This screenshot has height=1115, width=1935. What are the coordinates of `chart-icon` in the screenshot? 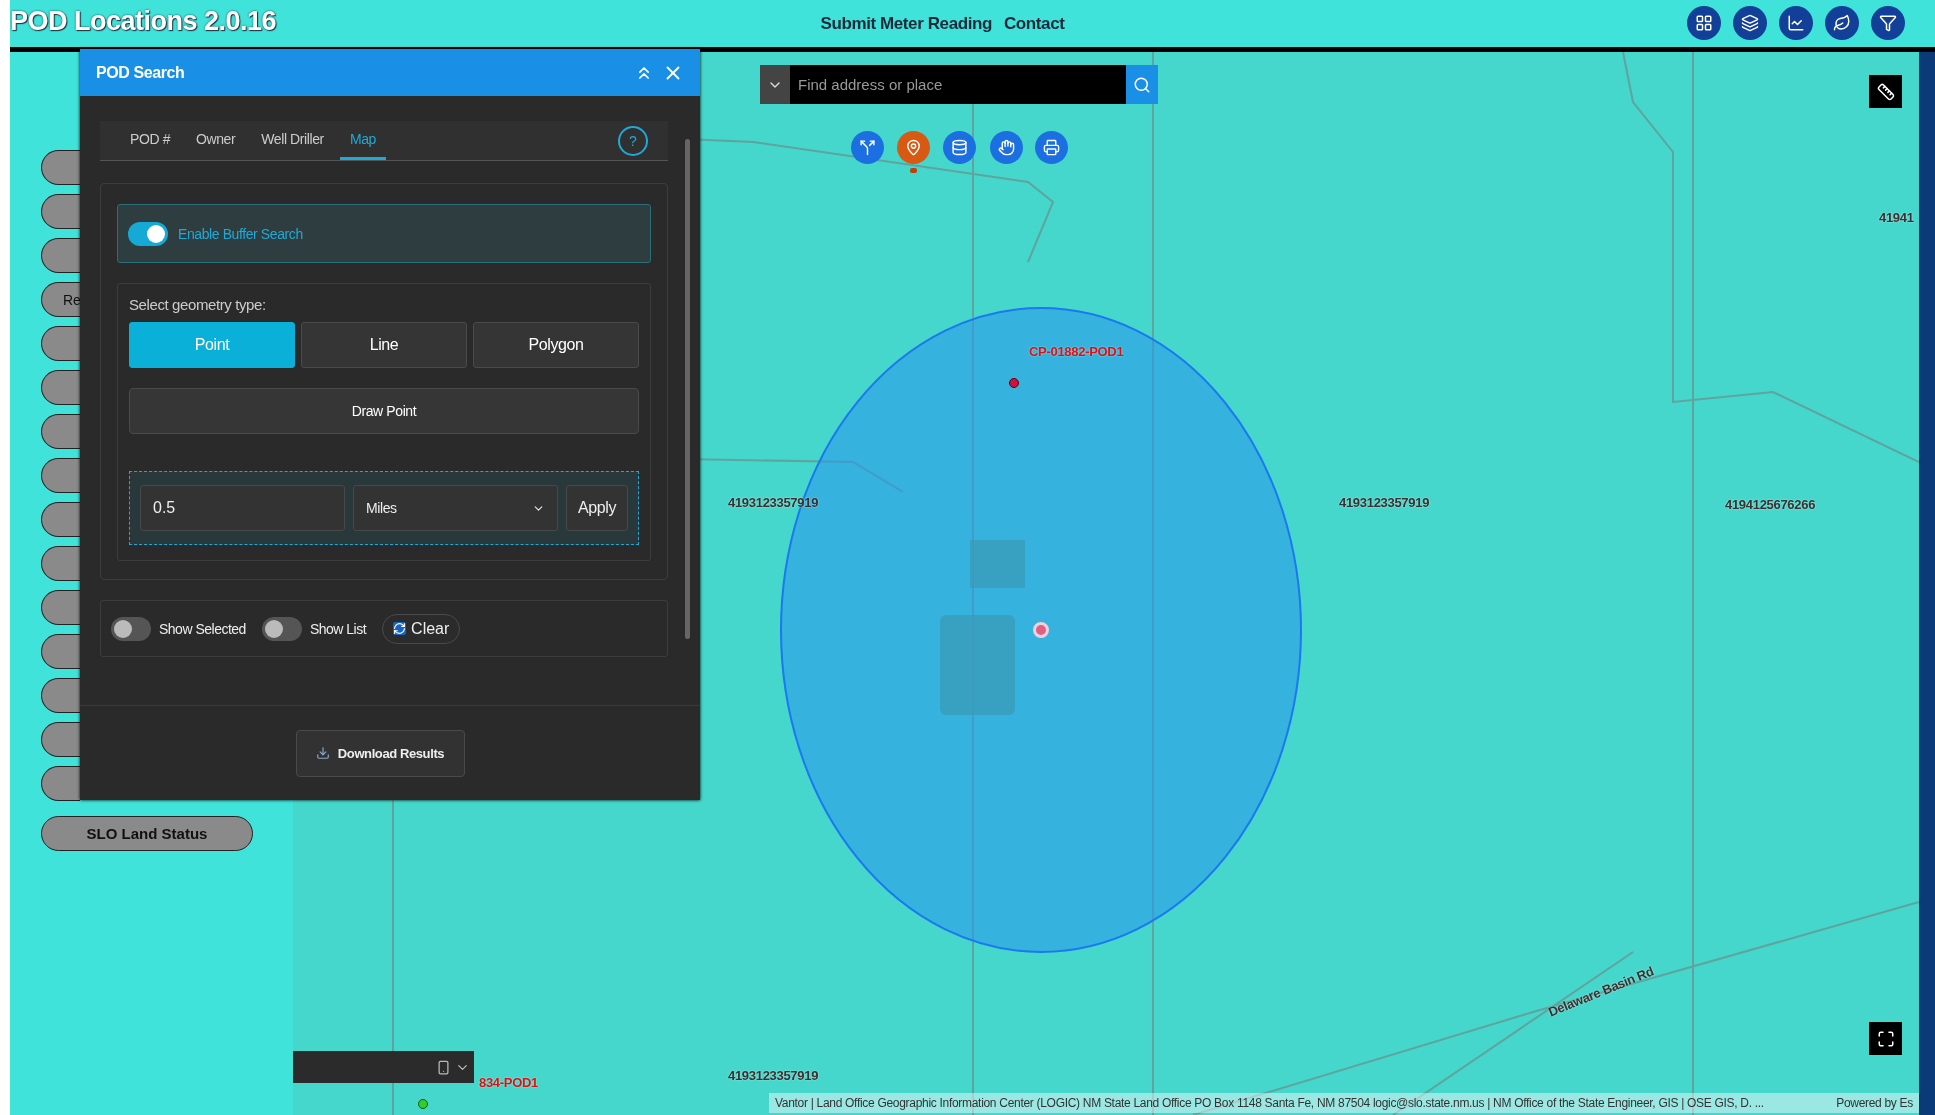 It's located at (1796, 23).